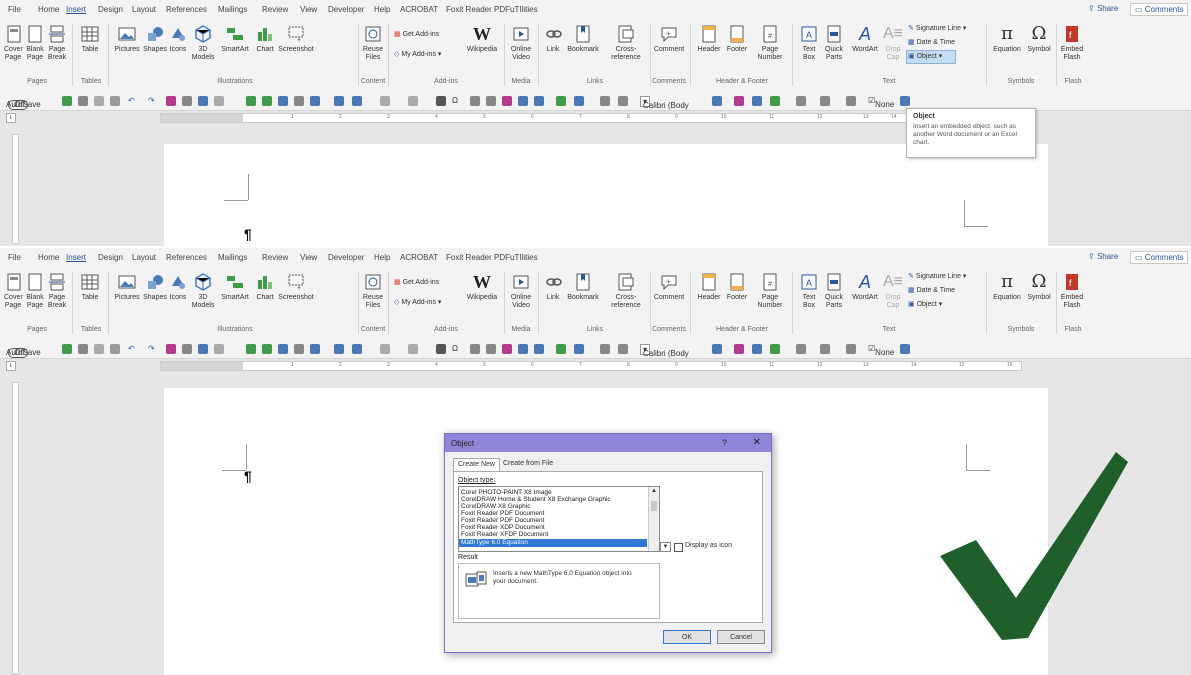 Image resolution: width=1191 pixels, height=675 pixels. What do you see at coordinates (90, 39) in the screenshot?
I see `table-button: Table` at bounding box center [90, 39].